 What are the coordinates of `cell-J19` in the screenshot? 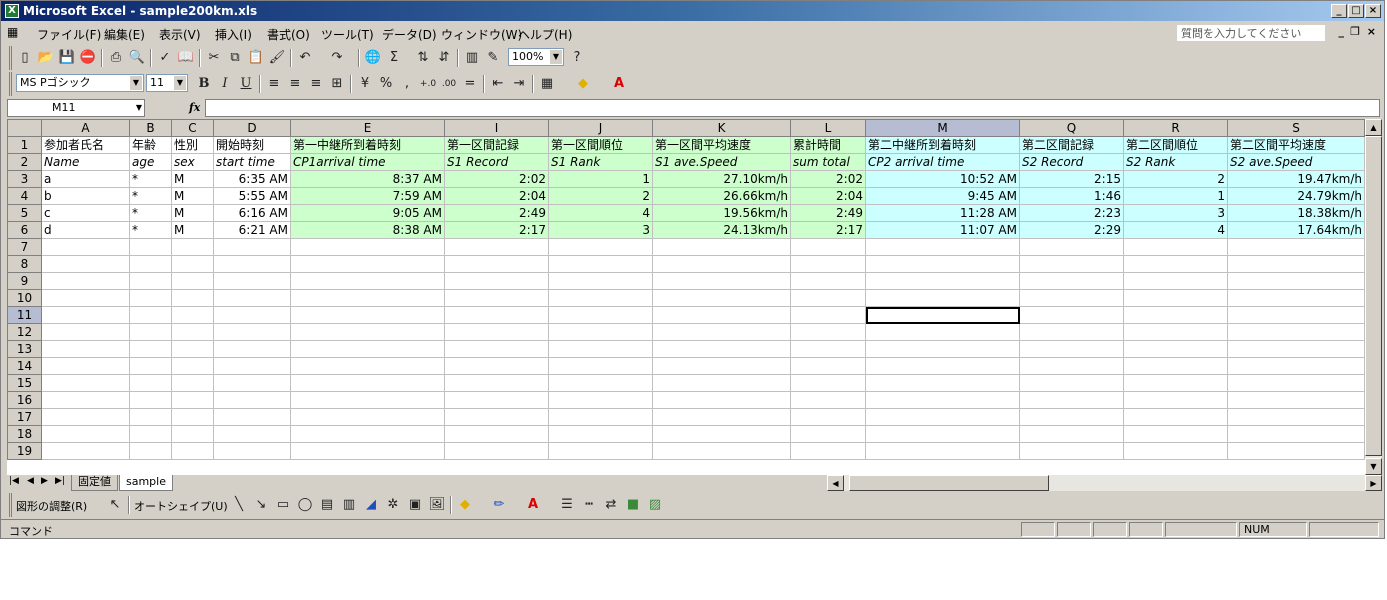 It's located at (600, 451).